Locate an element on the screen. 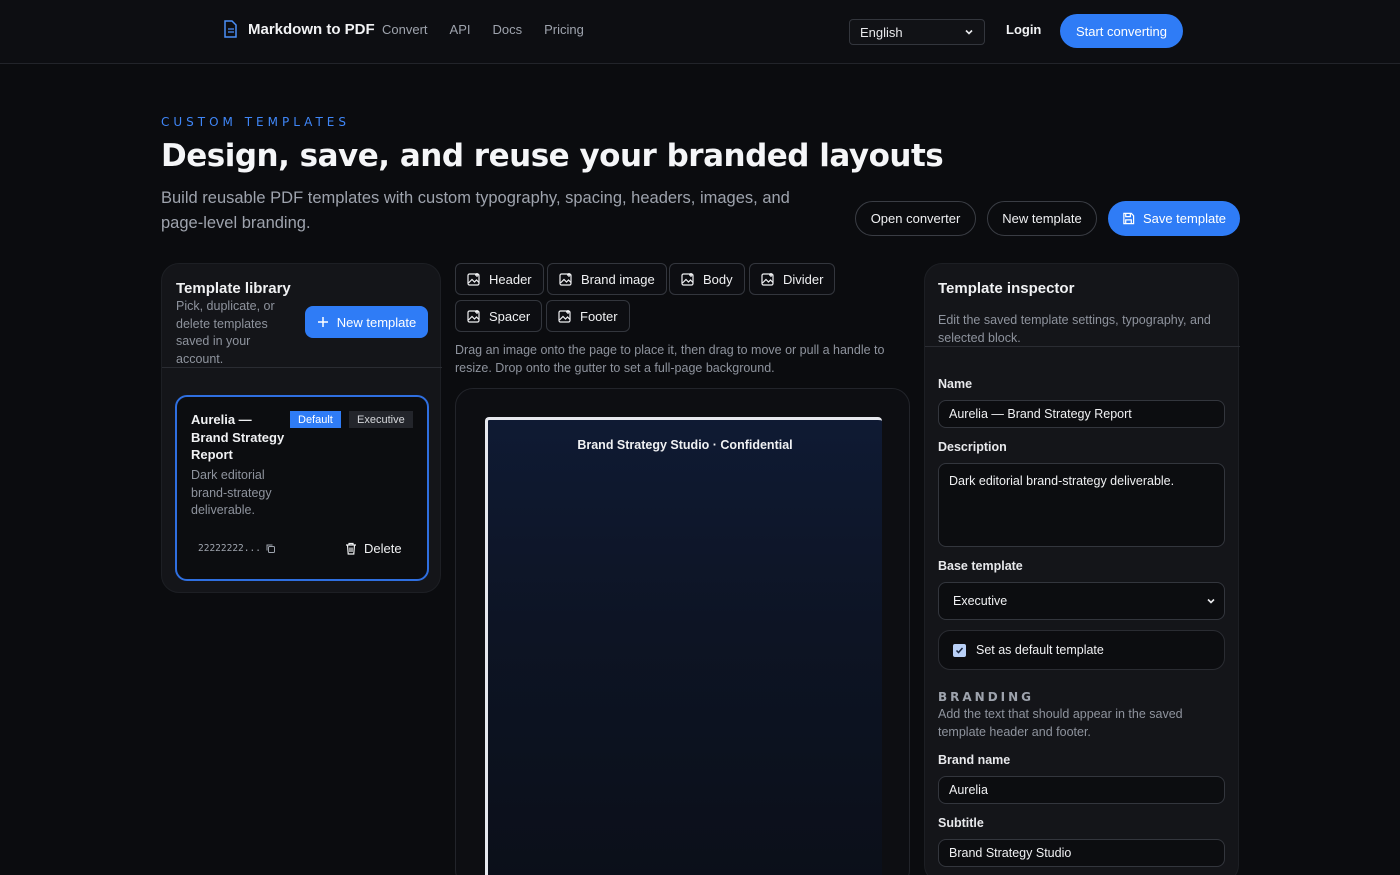  block-divider-button: Divider is located at coordinates (792, 279).